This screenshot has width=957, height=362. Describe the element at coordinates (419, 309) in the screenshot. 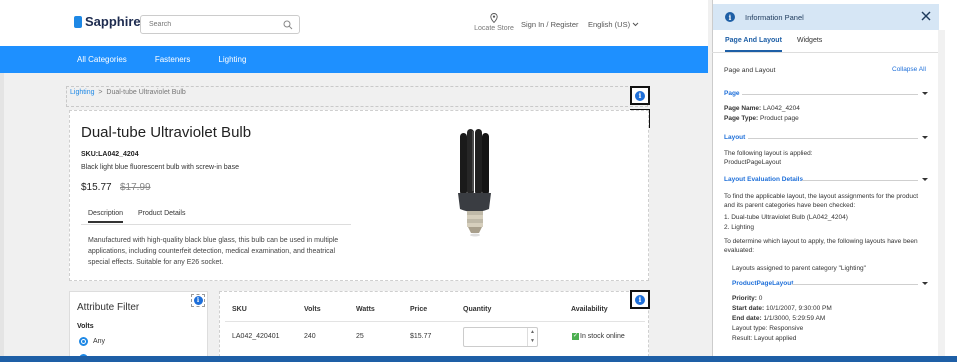

I see `column-header-price: Price` at that location.